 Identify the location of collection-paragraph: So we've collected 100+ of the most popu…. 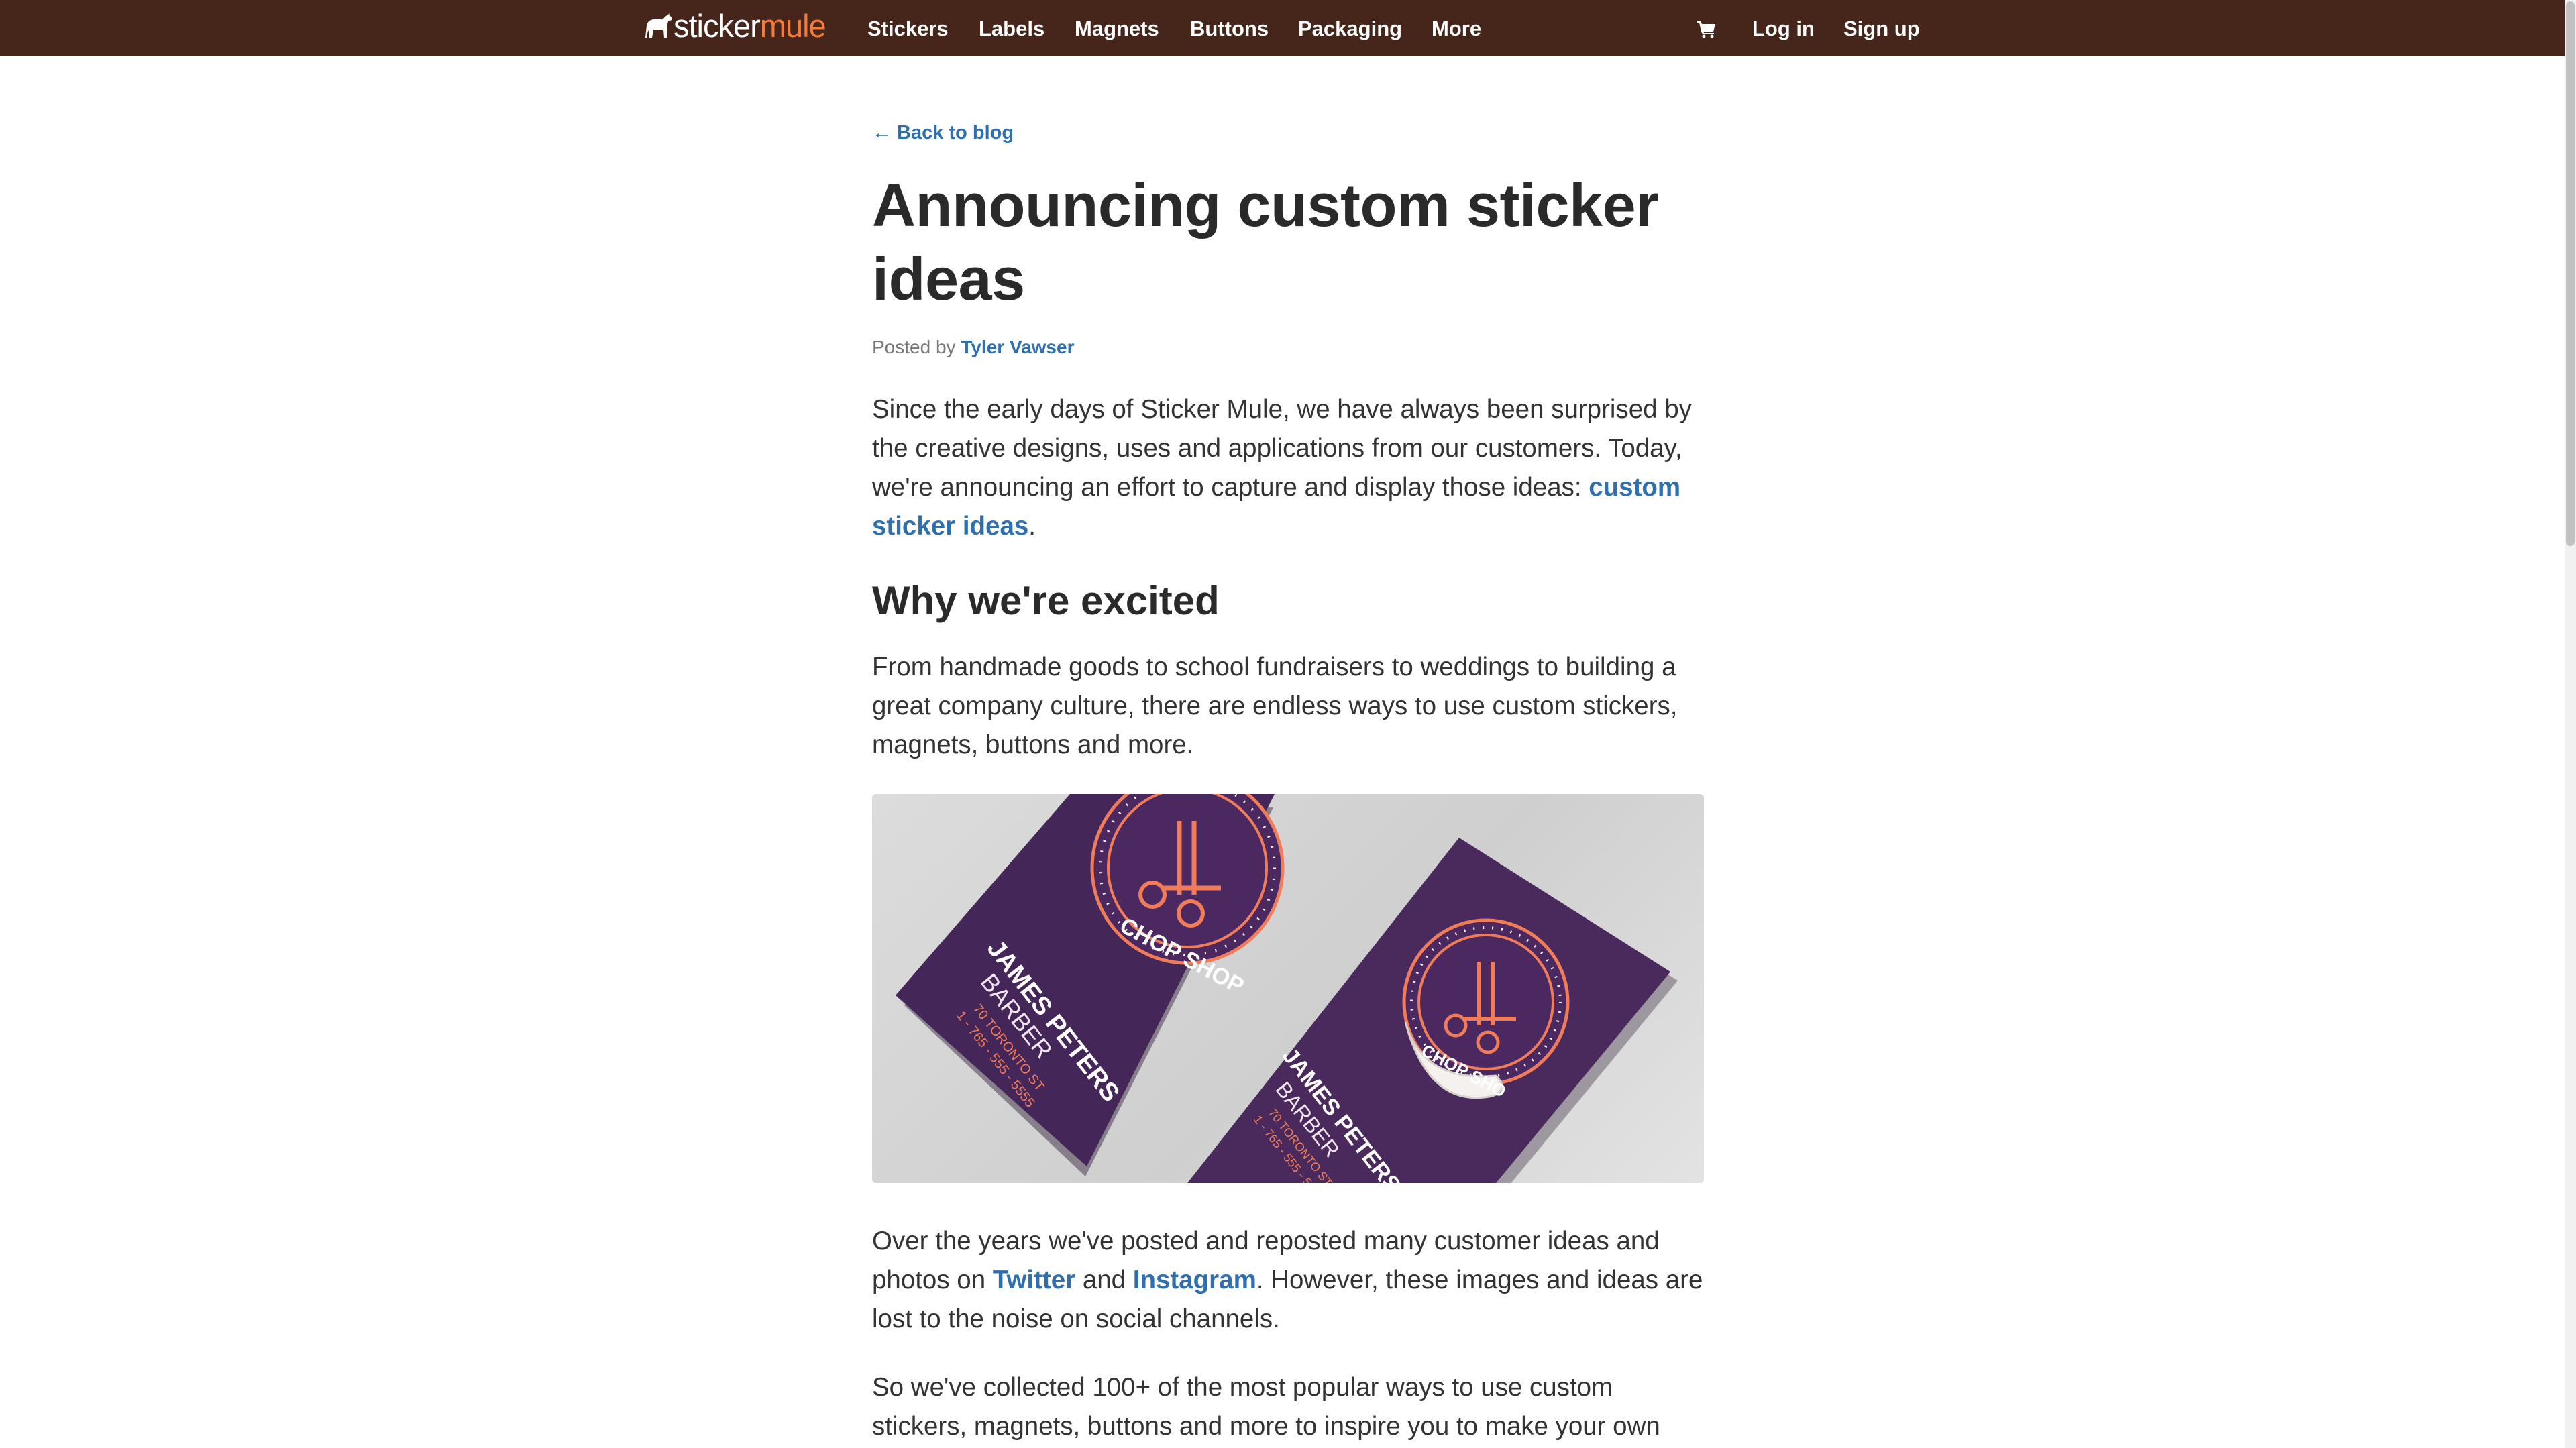
(1266, 1407).